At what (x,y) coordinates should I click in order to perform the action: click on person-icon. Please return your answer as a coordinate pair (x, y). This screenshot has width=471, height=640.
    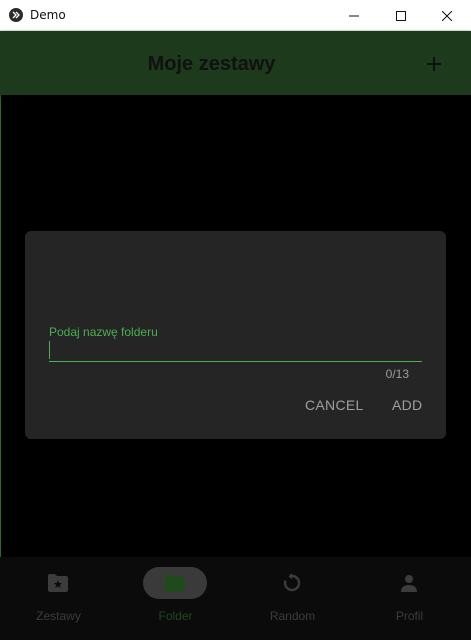
    Looking at the image, I should click on (409, 583).